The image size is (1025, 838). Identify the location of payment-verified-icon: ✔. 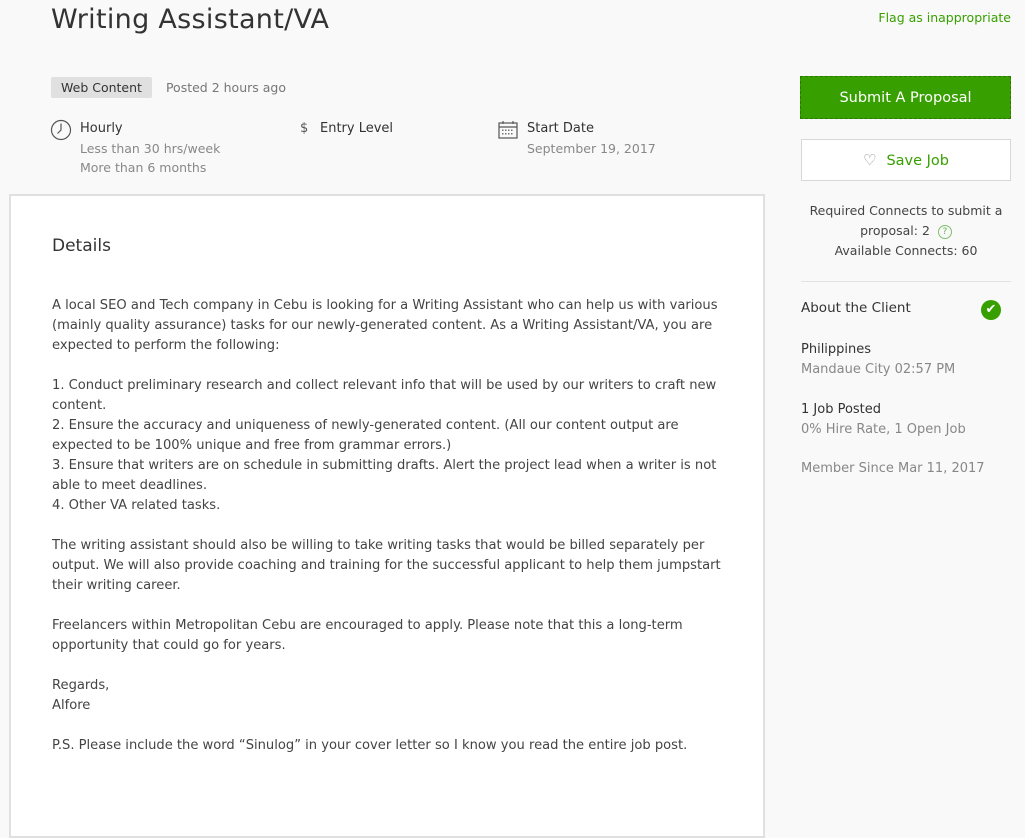
(991, 310).